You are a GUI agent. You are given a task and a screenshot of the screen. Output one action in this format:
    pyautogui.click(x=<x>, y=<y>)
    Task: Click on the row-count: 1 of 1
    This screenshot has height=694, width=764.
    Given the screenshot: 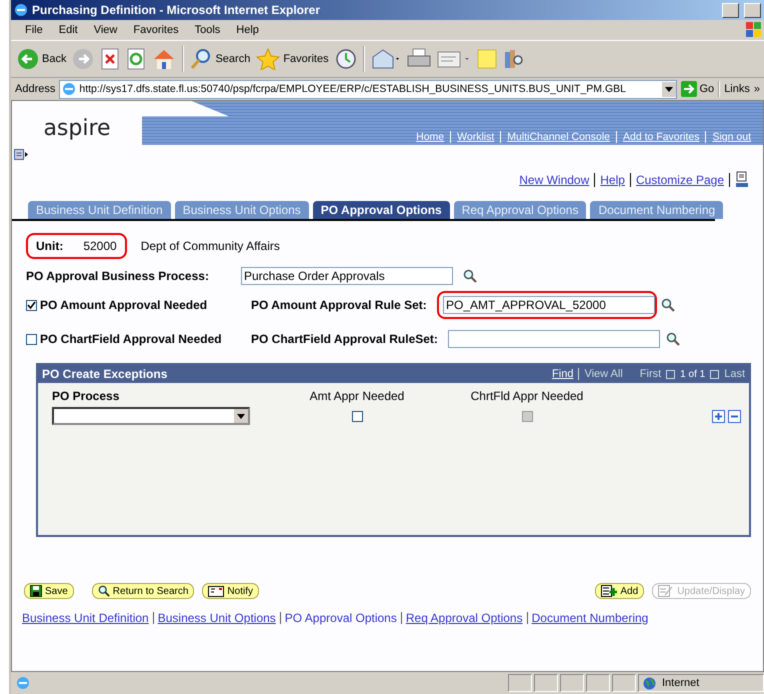 What is the action you would take?
    pyautogui.click(x=693, y=374)
    